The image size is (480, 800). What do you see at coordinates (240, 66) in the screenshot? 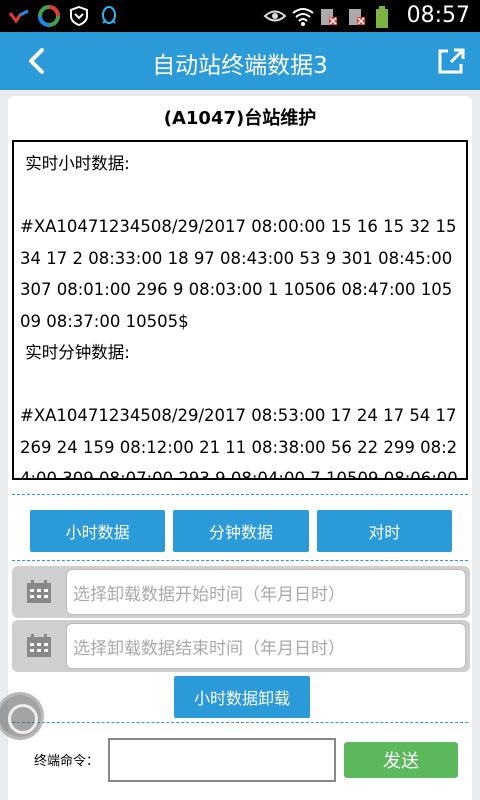
I see `page-title: 自动站终端数据3` at bounding box center [240, 66].